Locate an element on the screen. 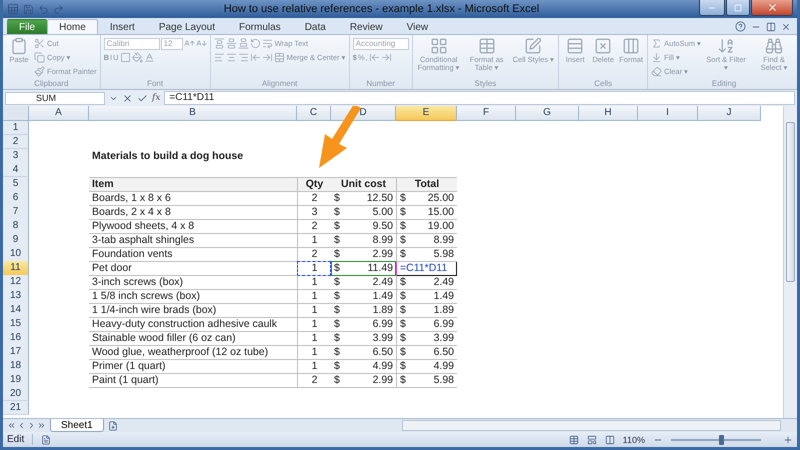 The width and height of the screenshot is (800, 450). row-header: 7 is located at coordinates (16, 212).